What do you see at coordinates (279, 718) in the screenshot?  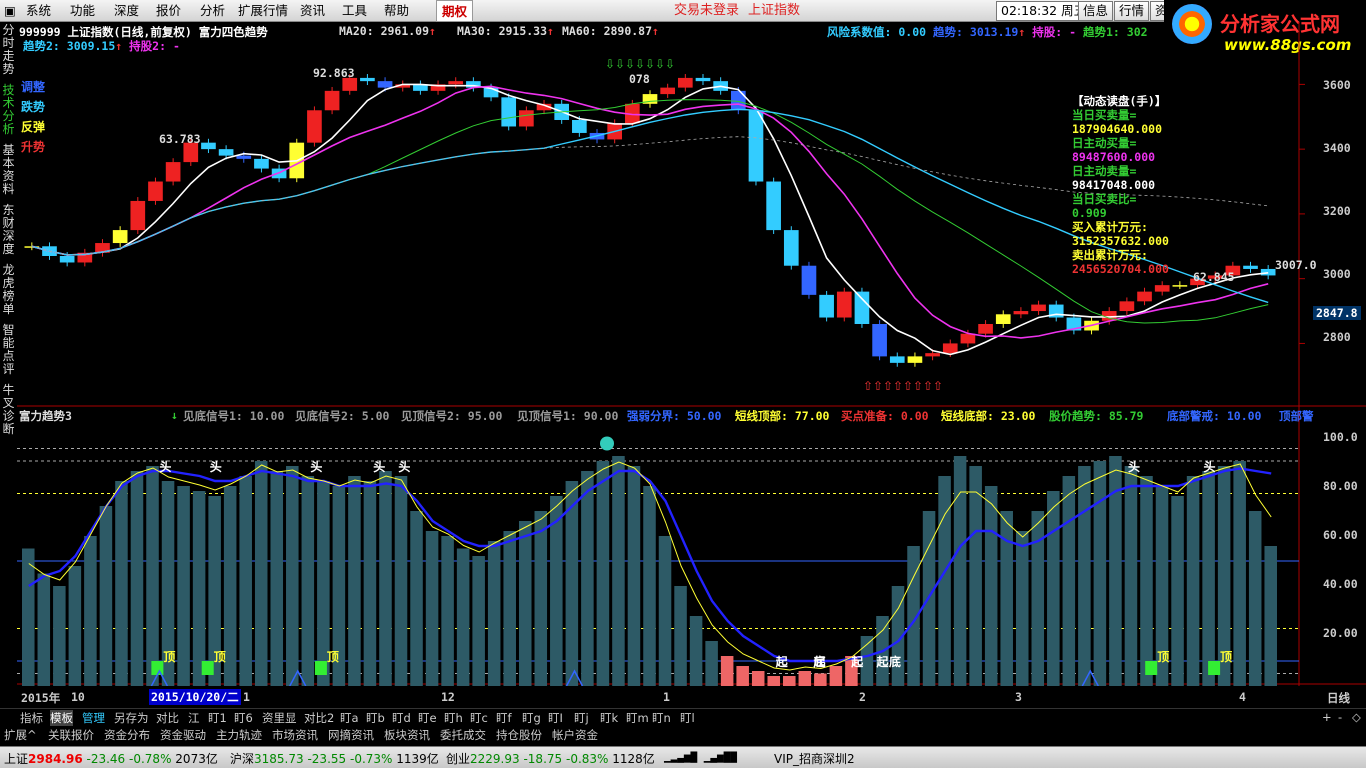 I see `indicator-tab: 资里显` at bounding box center [279, 718].